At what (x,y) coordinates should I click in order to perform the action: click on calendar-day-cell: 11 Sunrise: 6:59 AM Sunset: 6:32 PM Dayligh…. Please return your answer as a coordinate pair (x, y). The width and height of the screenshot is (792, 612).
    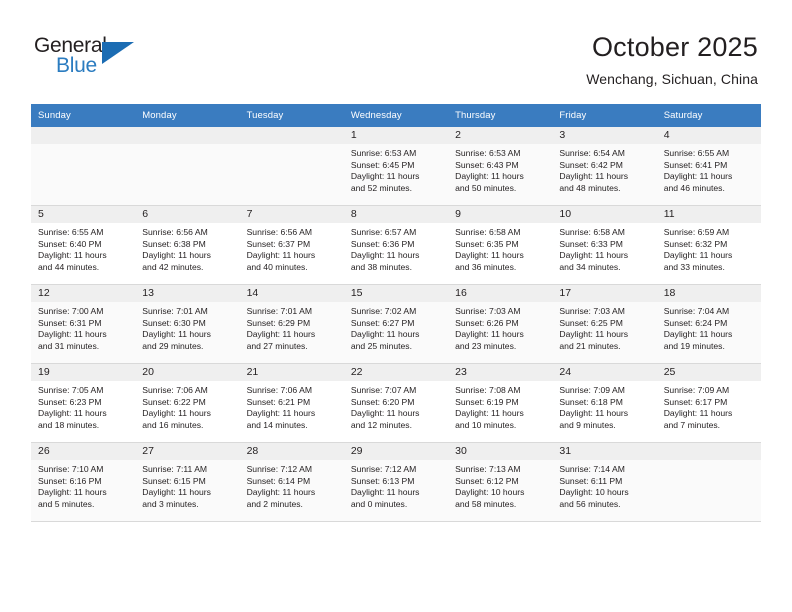
    Looking at the image, I should click on (708, 245).